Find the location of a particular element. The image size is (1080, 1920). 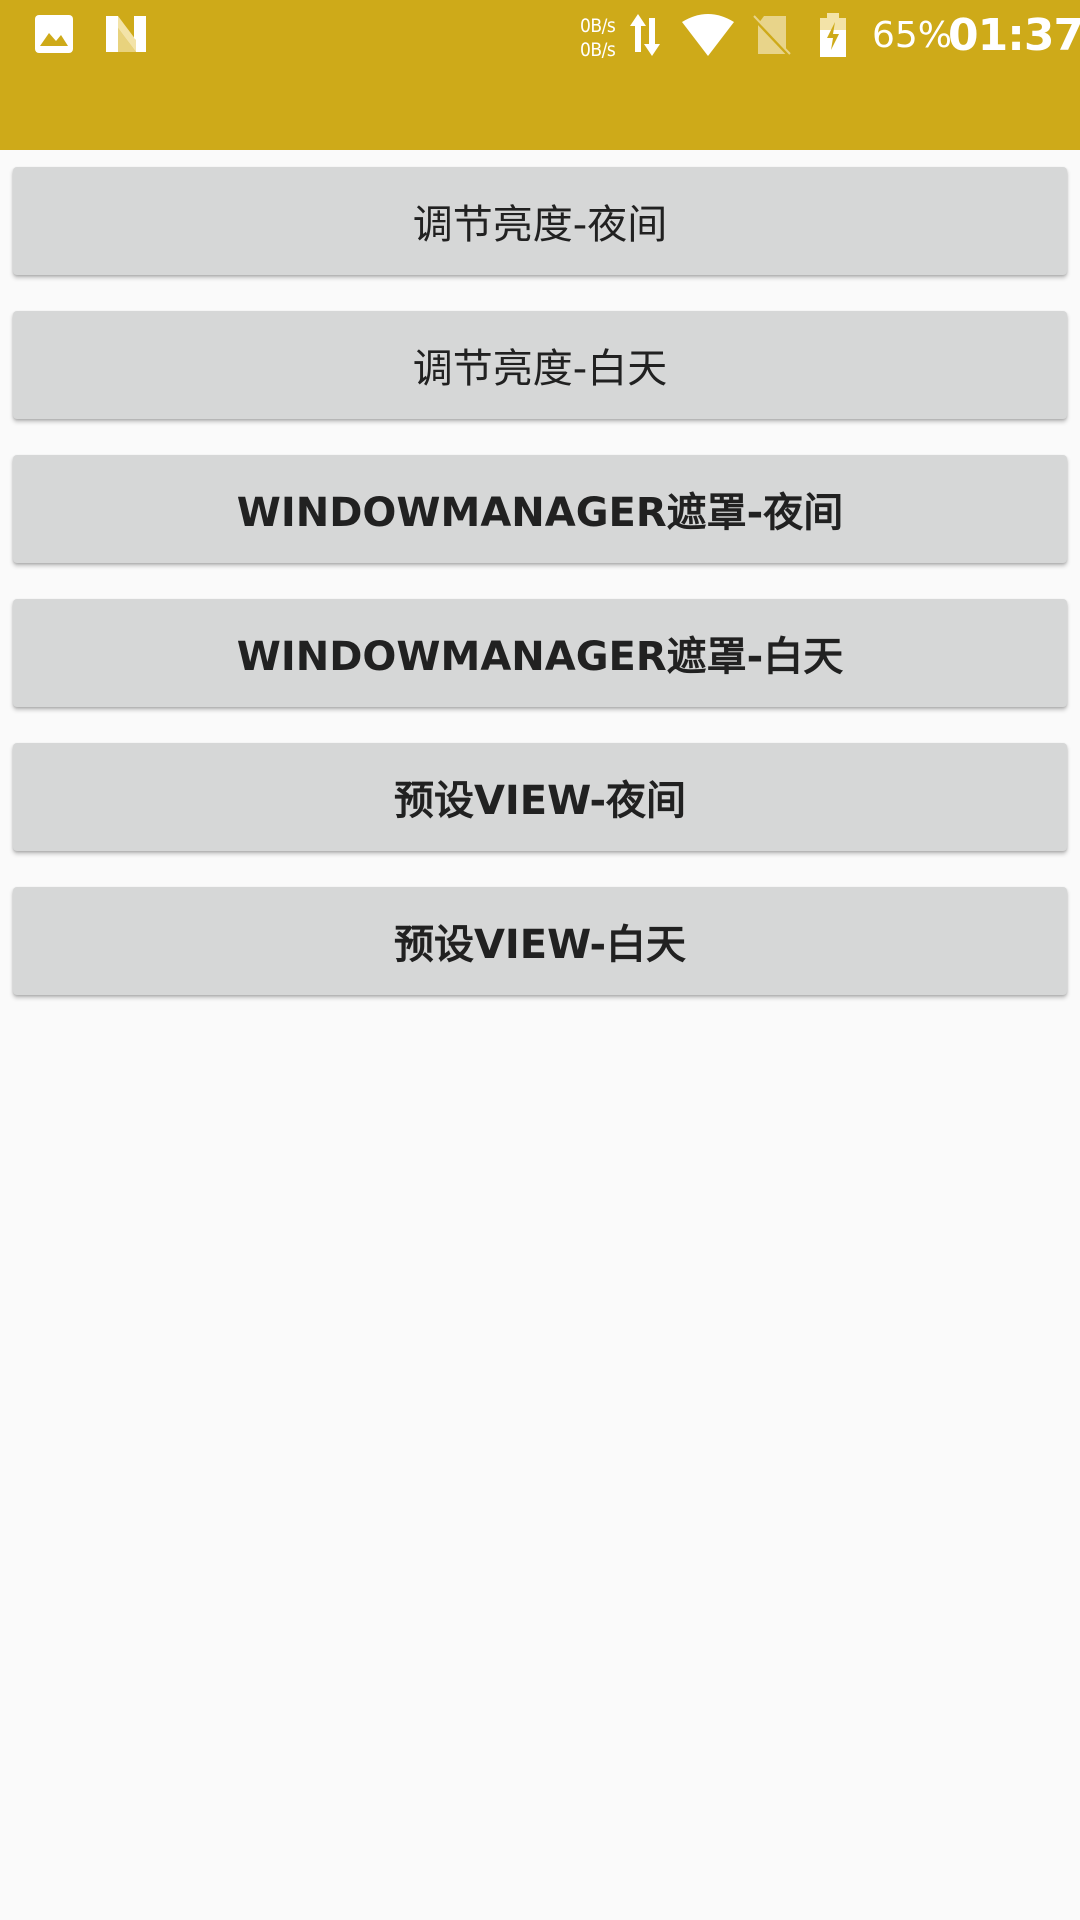

download-speed: 0B/s is located at coordinates (598, 50).